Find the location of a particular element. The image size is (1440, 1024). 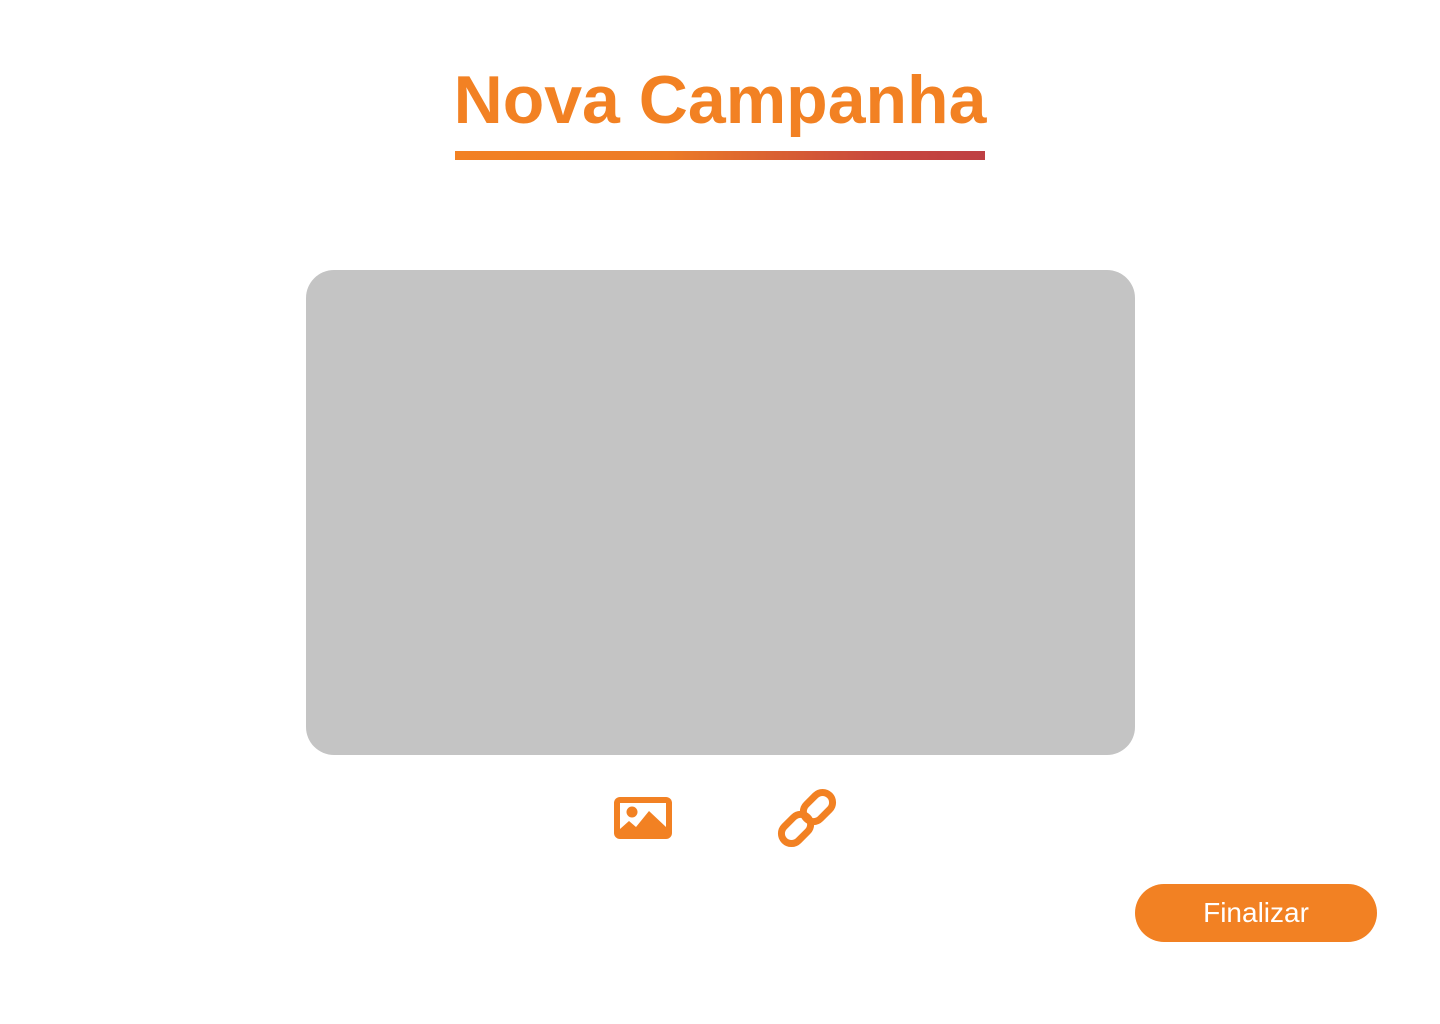

add-link-button is located at coordinates (807, 818).